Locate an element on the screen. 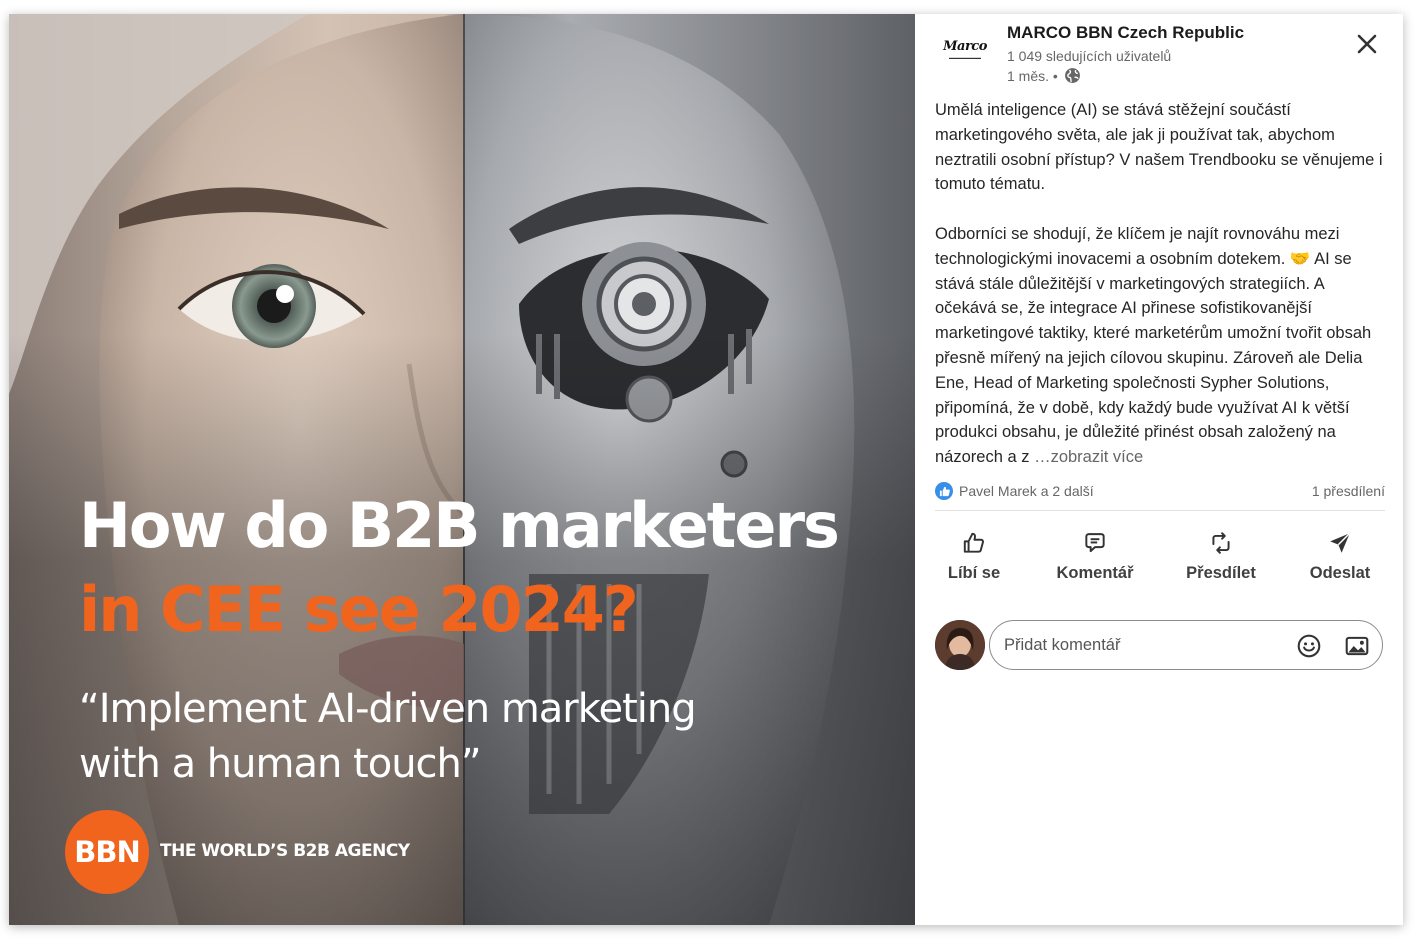 This screenshot has width=1420, height=948. like-reaction-icon is located at coordinates (944, 491).